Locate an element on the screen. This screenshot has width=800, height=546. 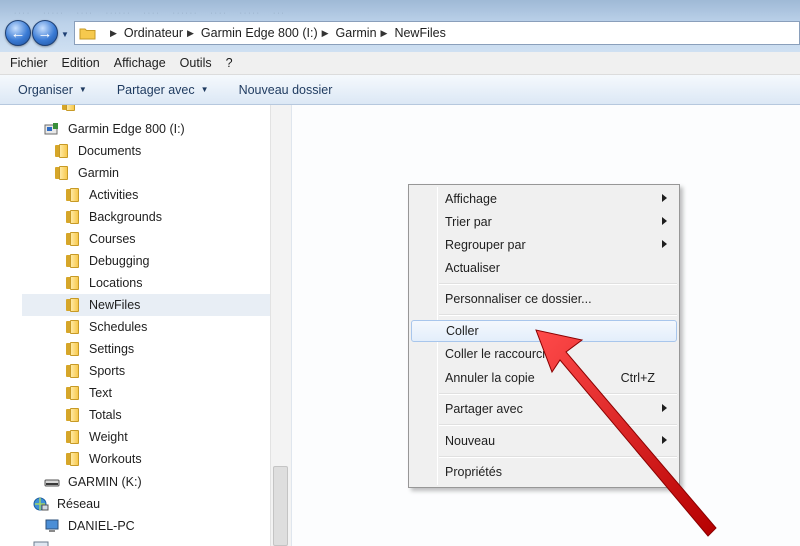
tree-item-documents: Documents is located at coordinates (98, 151).